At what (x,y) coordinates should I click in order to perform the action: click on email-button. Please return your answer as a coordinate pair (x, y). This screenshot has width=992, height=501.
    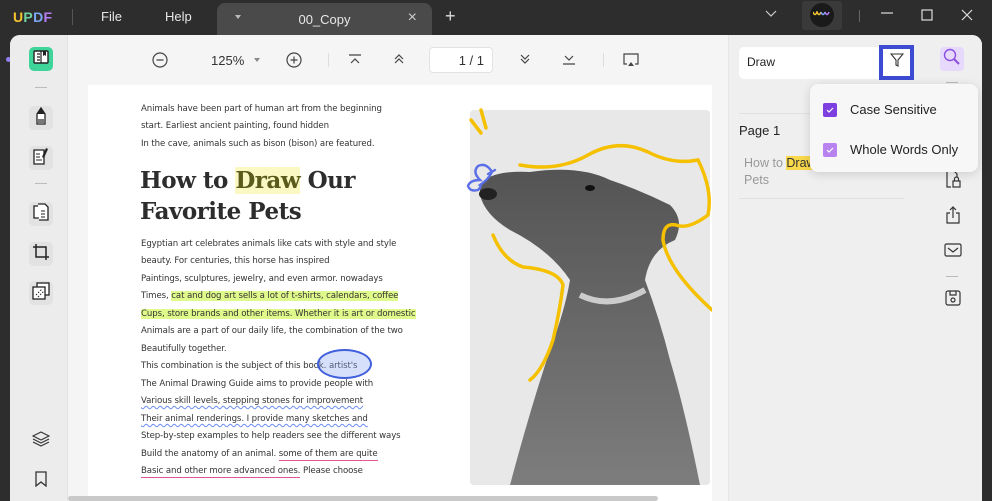
    Looking at the image, I should click on (953, 252).